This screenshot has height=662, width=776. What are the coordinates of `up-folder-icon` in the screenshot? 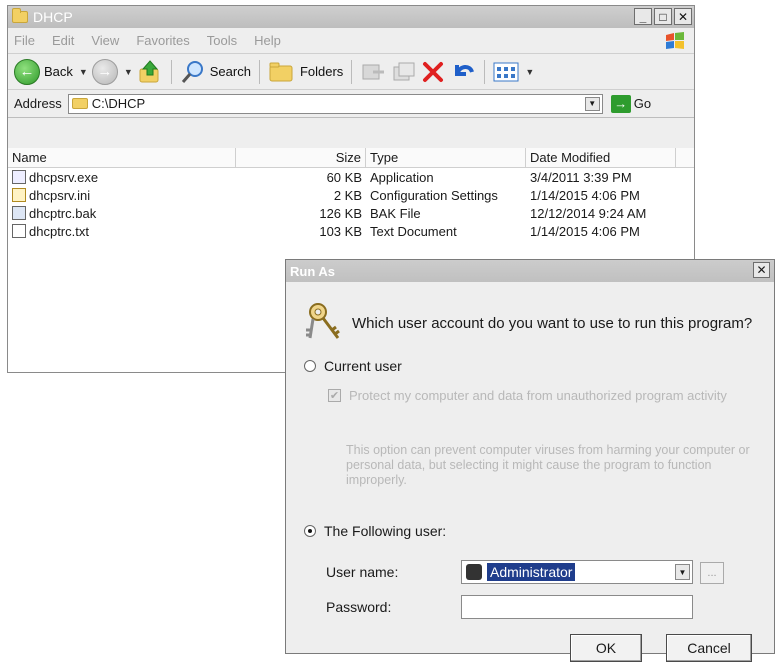 It's located at (150, 72).